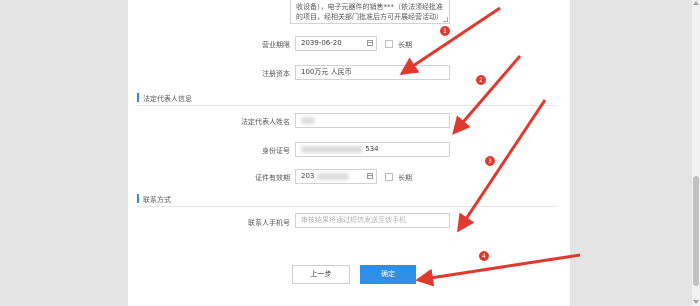  I want to click on annotation-arrow-1: 1, so click(450, 40).